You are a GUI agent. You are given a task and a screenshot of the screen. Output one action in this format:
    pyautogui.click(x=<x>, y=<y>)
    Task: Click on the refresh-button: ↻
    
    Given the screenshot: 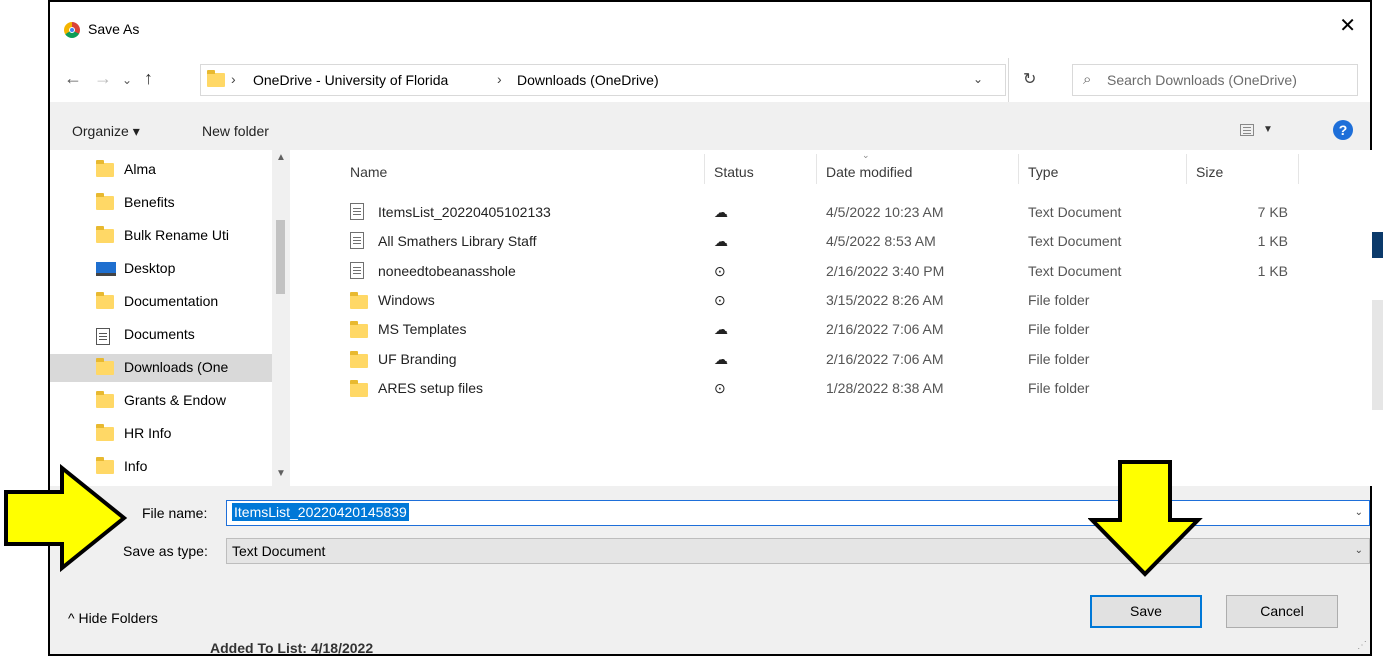 What is the action you would take?
    pyautogui.click(x=1030, y=80)
    